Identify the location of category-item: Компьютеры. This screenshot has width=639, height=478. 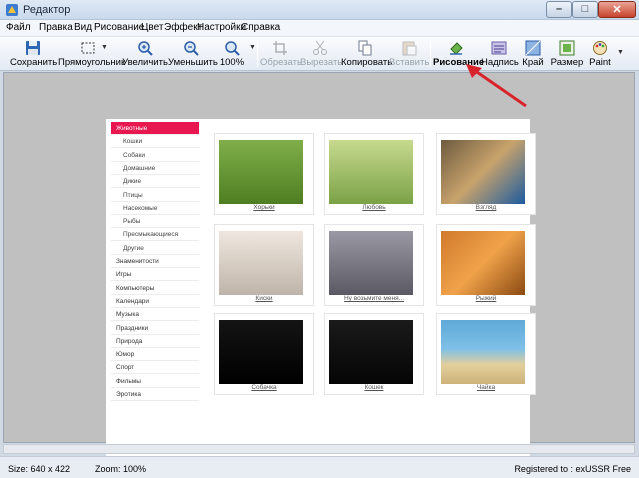
(155, 288).